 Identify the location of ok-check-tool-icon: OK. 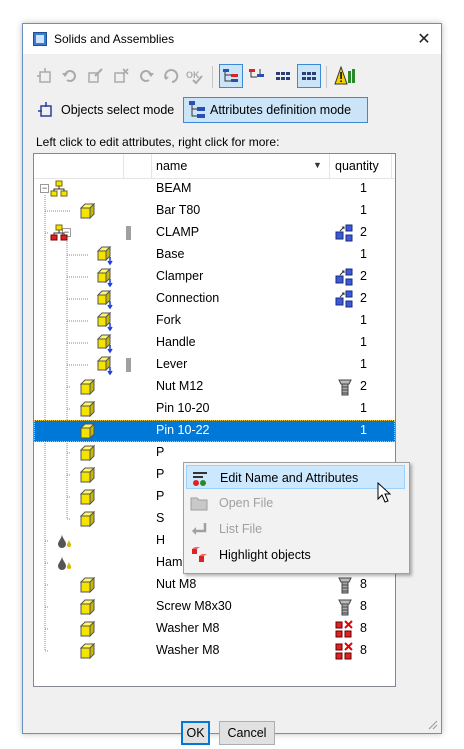
(195, 76).